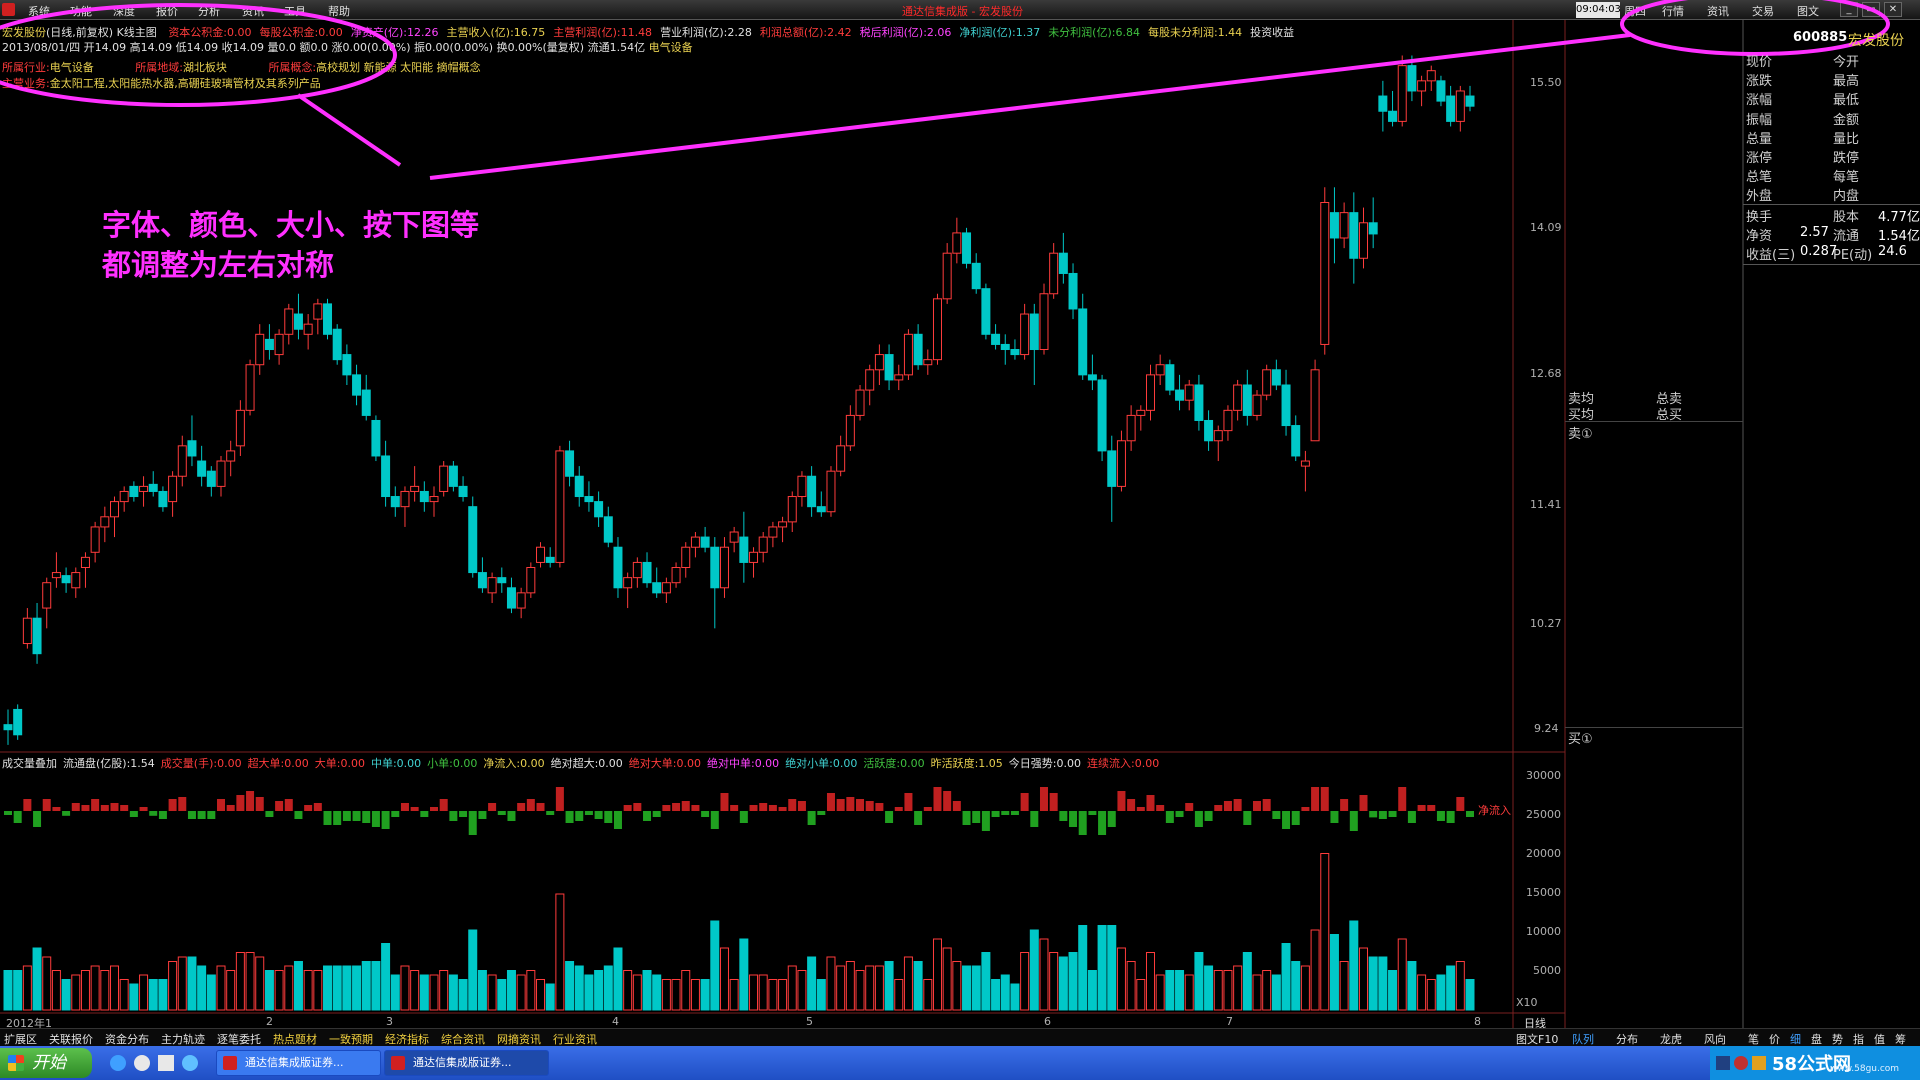  What do you see at coordinates (1849, 9) in the screenshot?
I see `minimize-icon: _` at bounding box center [1849, 9].